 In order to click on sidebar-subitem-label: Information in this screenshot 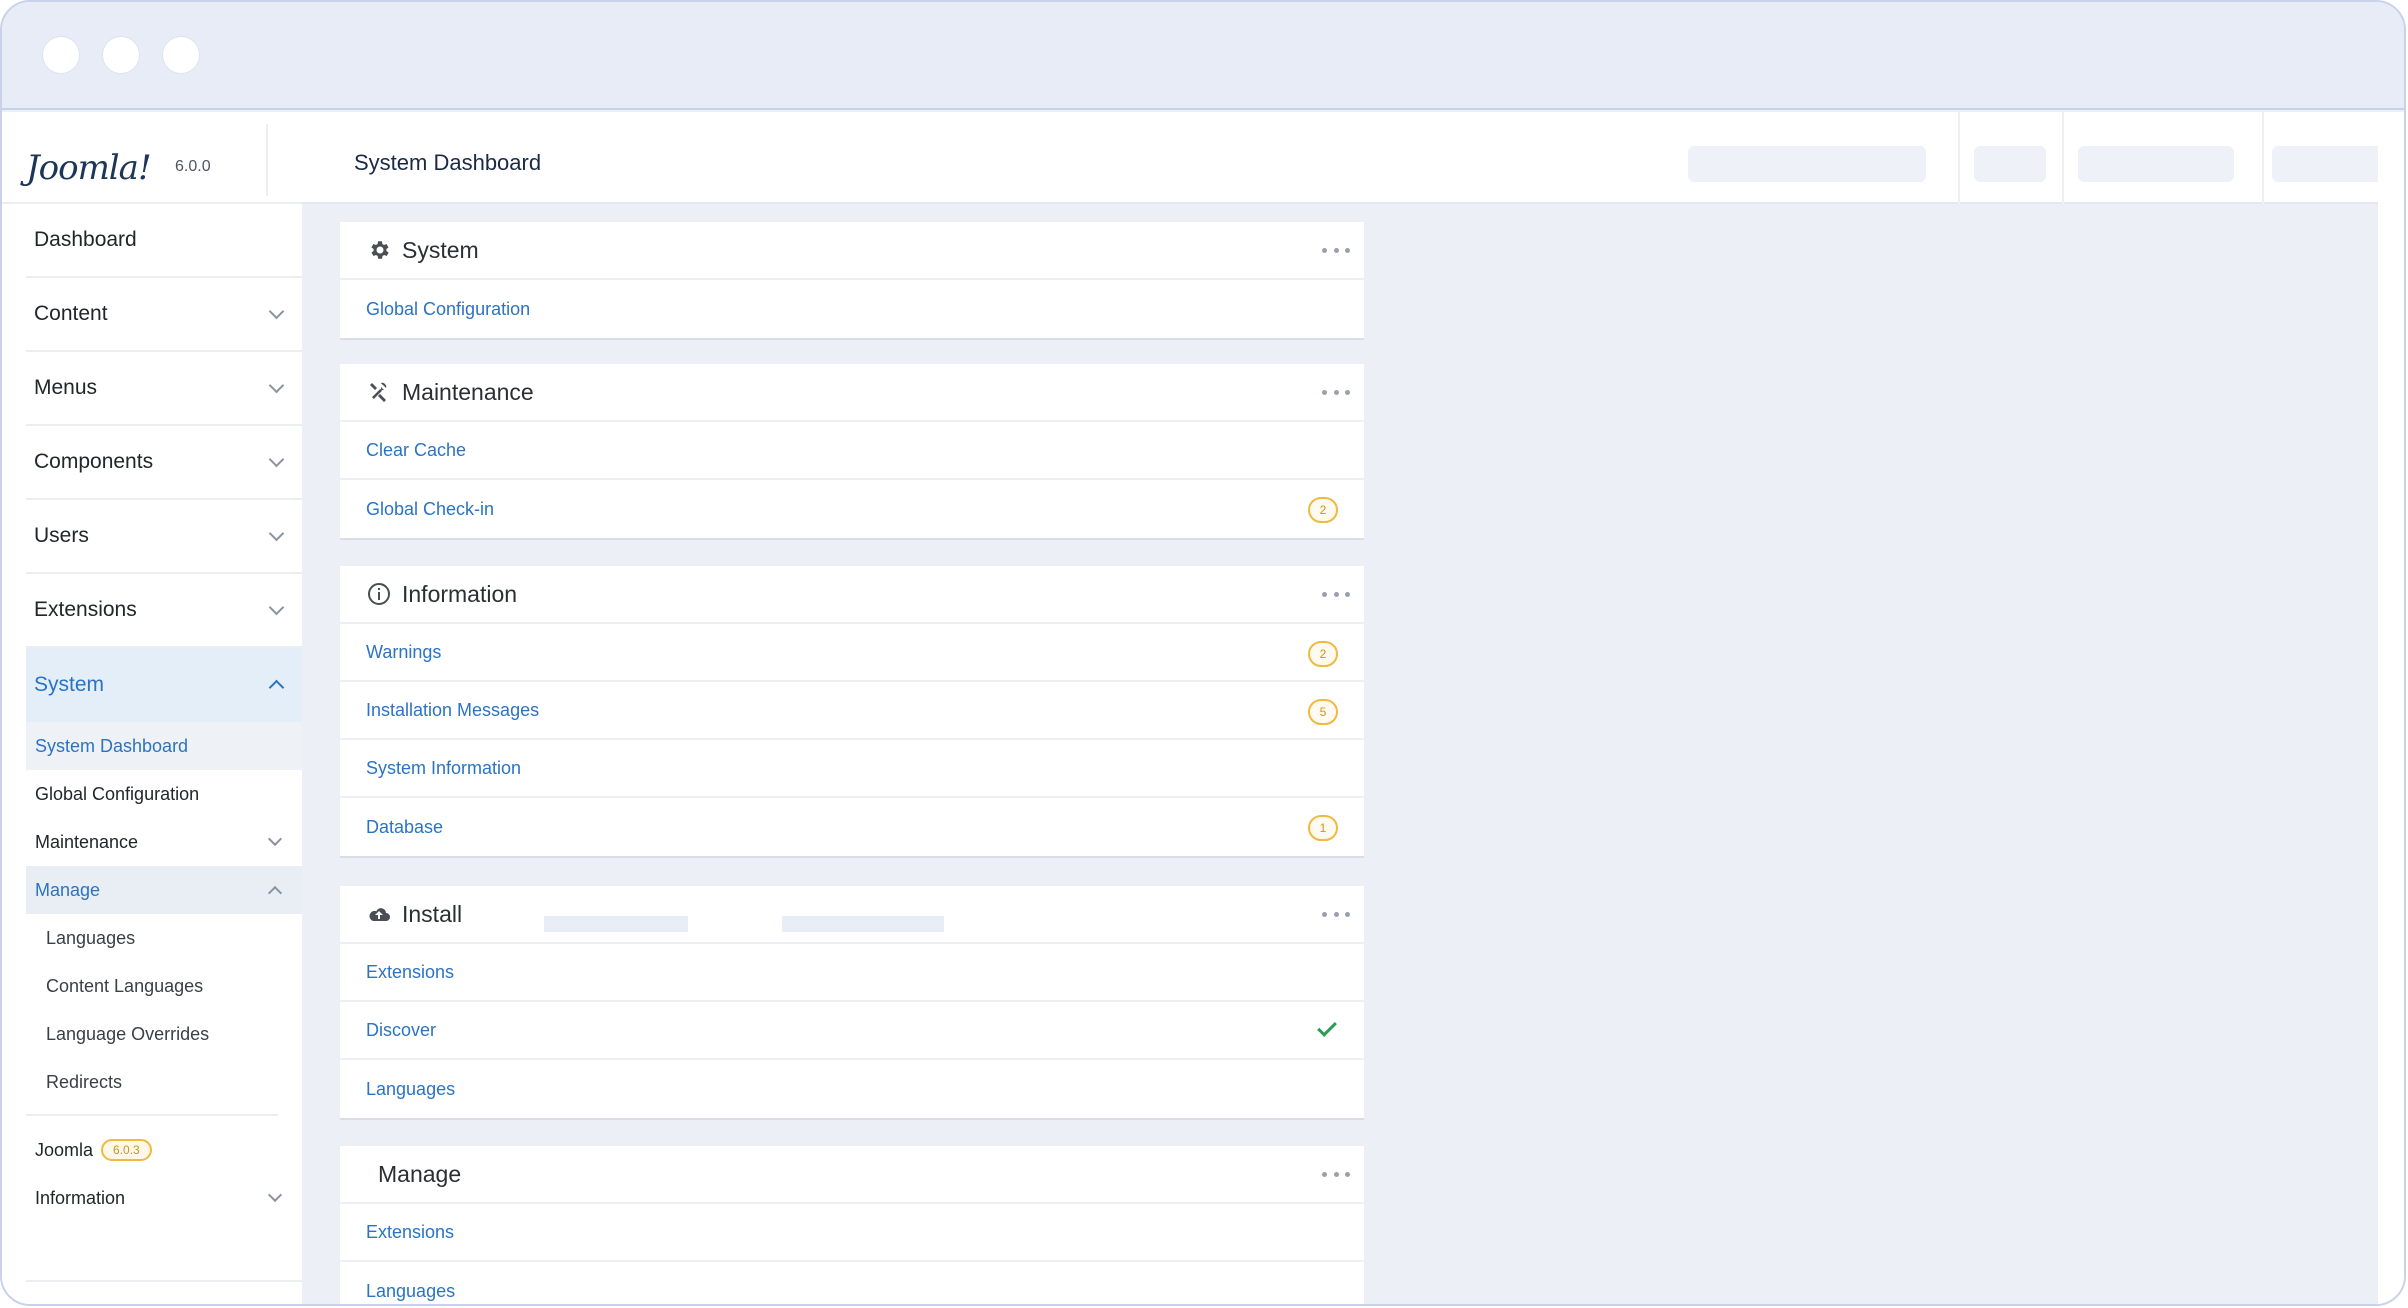, I will do `click(80, 1197)`.